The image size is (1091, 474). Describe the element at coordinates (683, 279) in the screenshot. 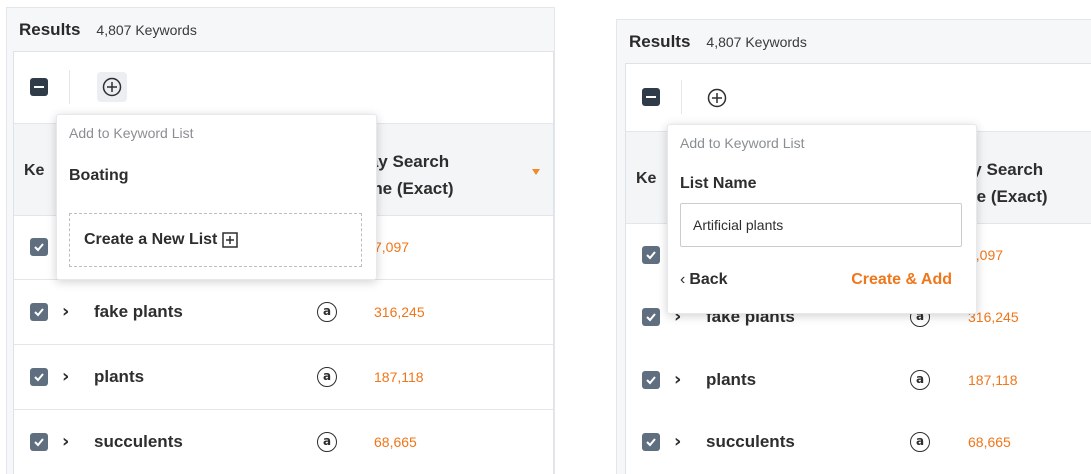

I see `chevron-left-icon: ‹` at that location.